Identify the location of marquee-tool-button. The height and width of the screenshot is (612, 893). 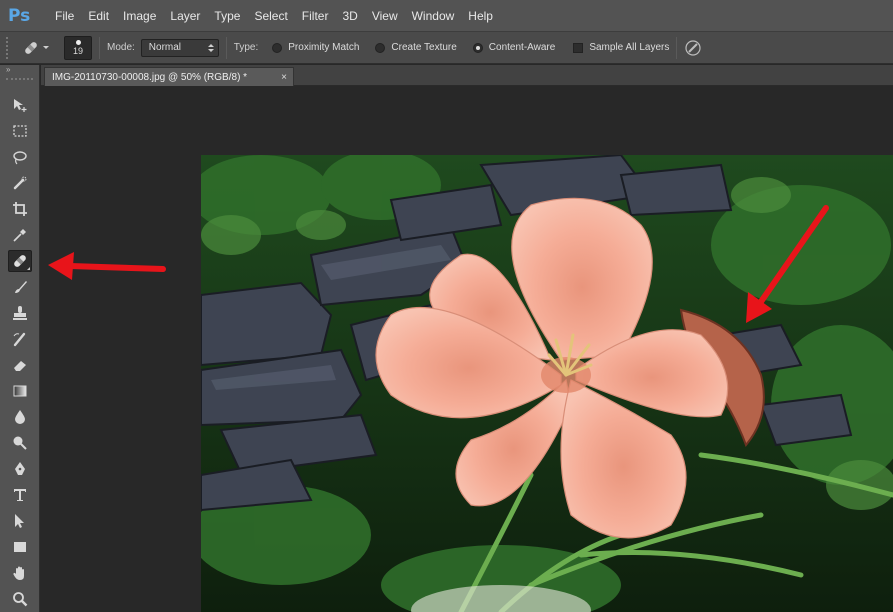
(20, 131).